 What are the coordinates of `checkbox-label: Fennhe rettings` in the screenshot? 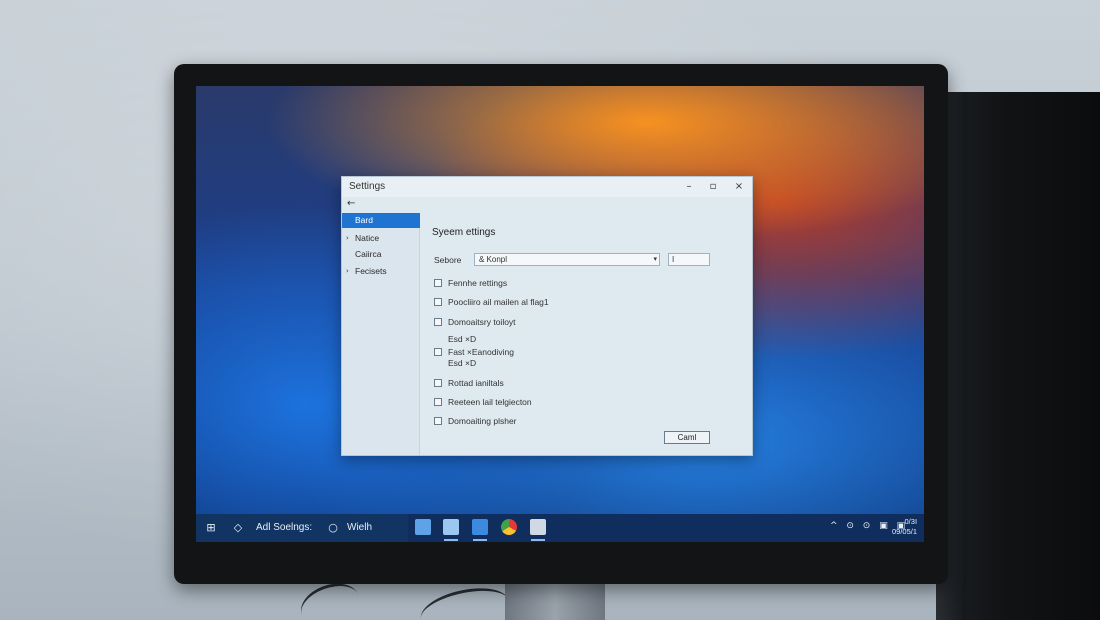 It's located at (478, 283).